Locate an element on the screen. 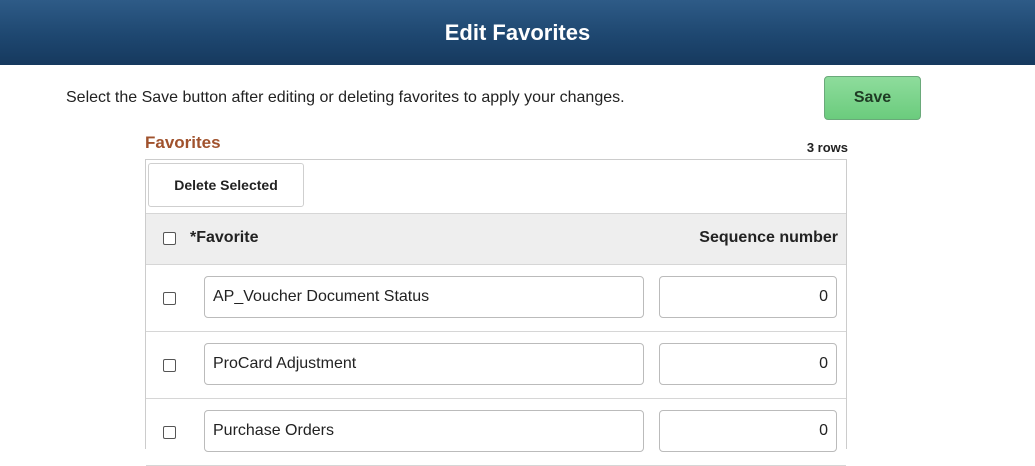 The height and width of the screenshot is (466, 1035). page-title: Edit Favorites is located at coordinates (517, 32).